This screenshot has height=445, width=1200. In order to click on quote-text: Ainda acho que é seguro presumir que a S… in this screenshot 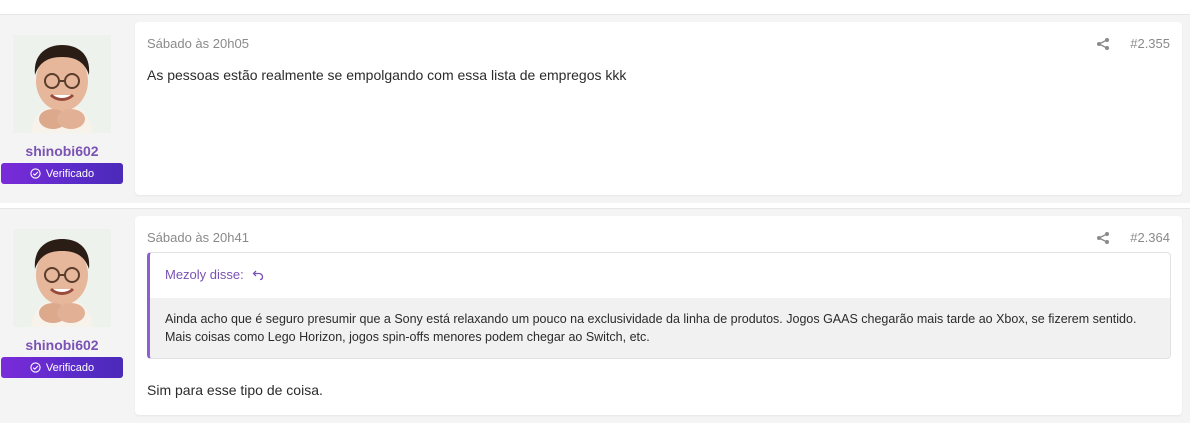, I will do `click(660, 328)`.